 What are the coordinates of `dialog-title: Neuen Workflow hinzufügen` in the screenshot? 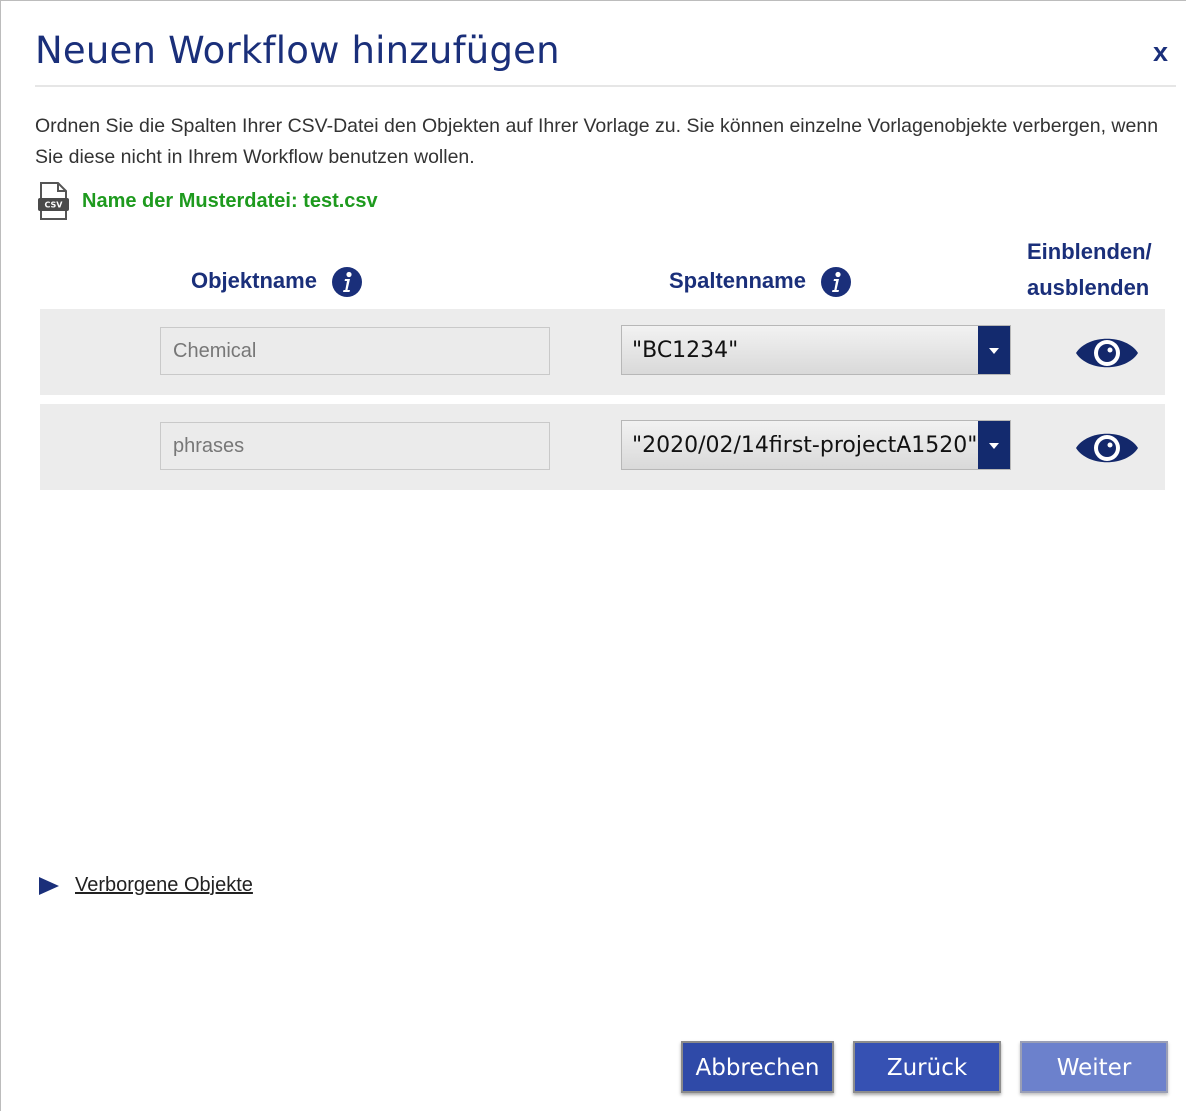 It's located at (297, 50).